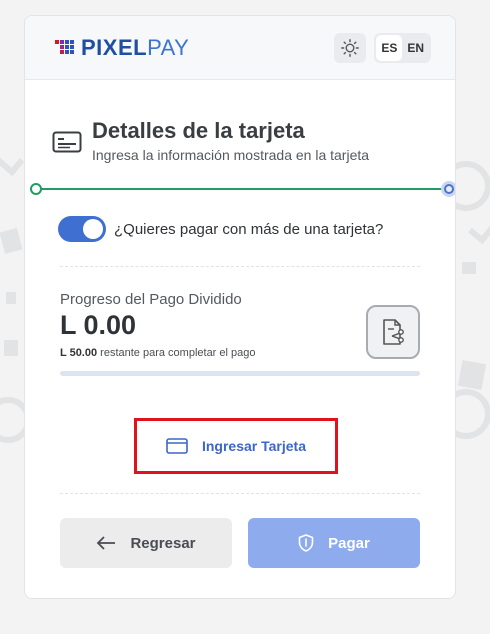  I want to click on remaining-amount: L 50.00, so click(79, 353).